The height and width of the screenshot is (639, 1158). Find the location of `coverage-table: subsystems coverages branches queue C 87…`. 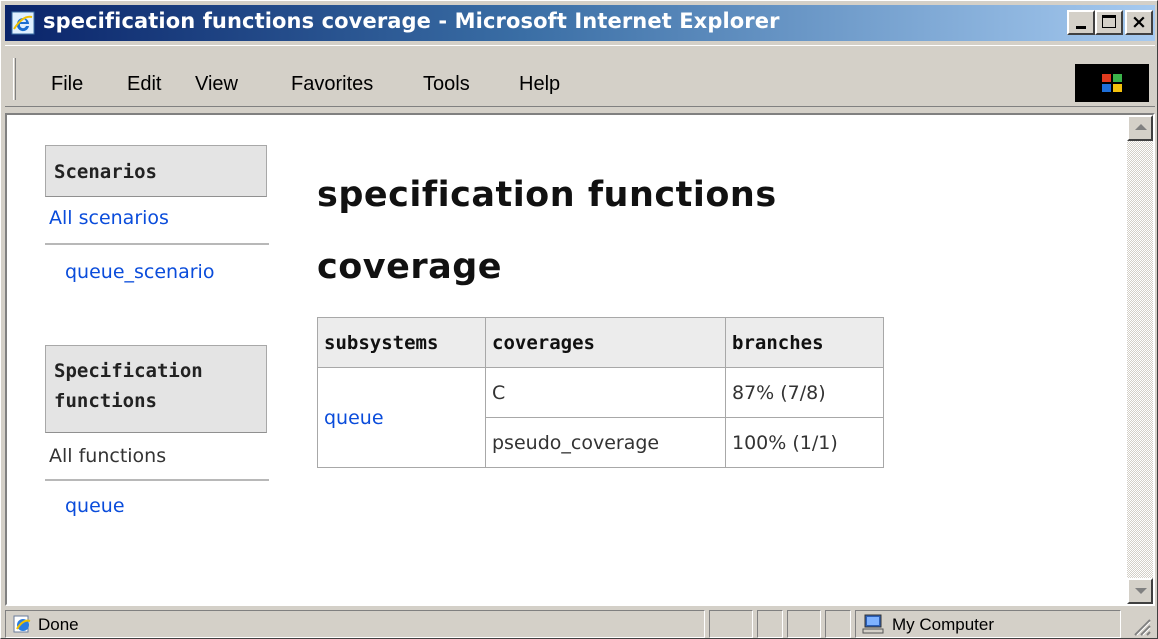

coverage-table: subsystems coverages branches queue C 87… is located at coordinates (600, 392).